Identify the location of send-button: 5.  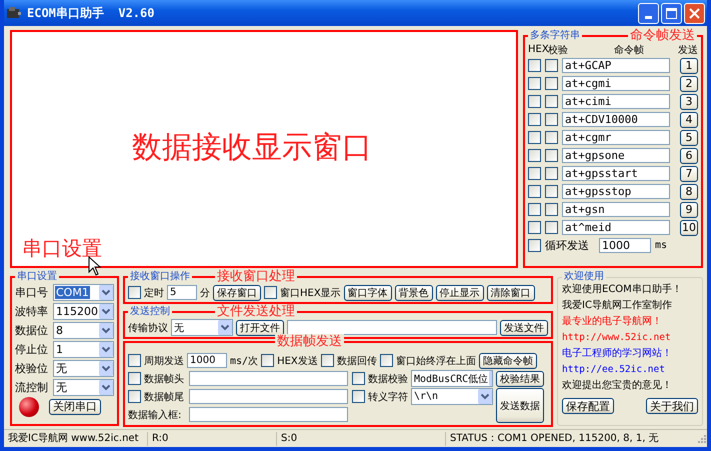
(689, 138).